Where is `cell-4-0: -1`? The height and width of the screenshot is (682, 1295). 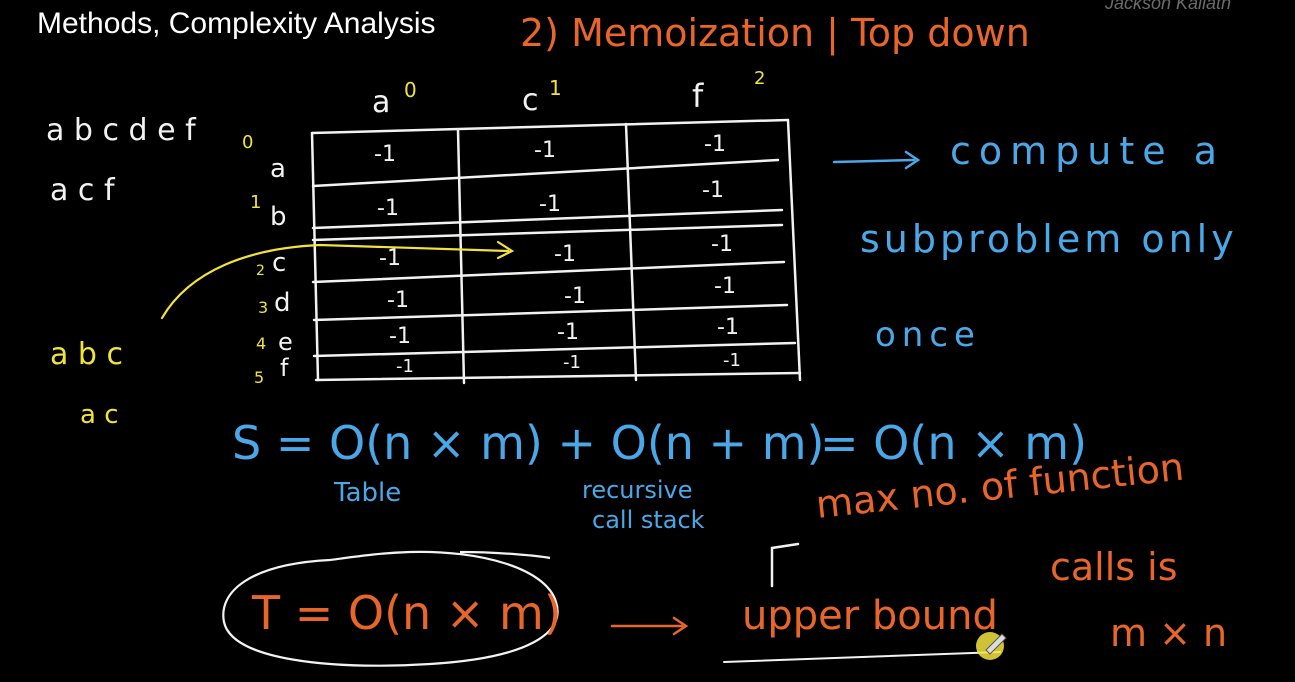 cell-4-0: -1 is located at coordinates (400, 336).